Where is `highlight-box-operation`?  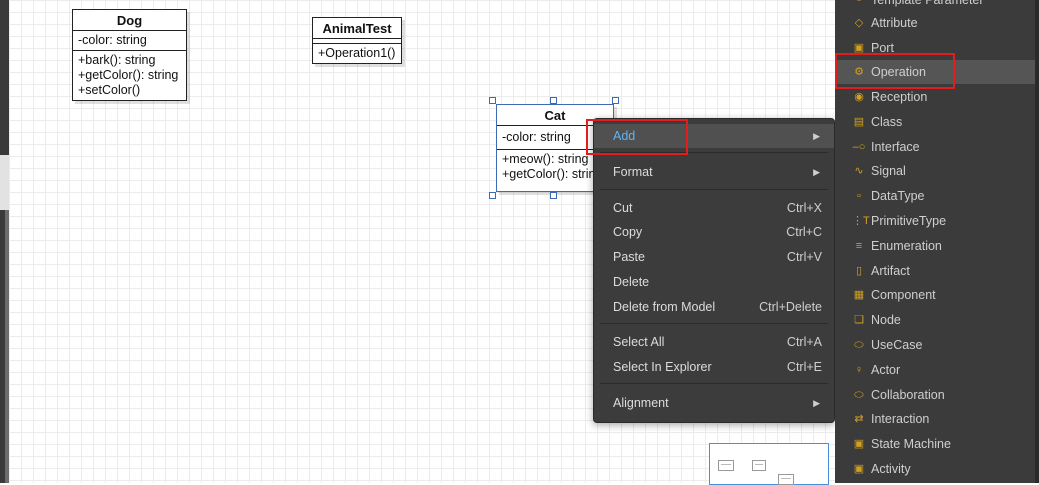
highlight-box-operation is located at coordinates (895, 71).